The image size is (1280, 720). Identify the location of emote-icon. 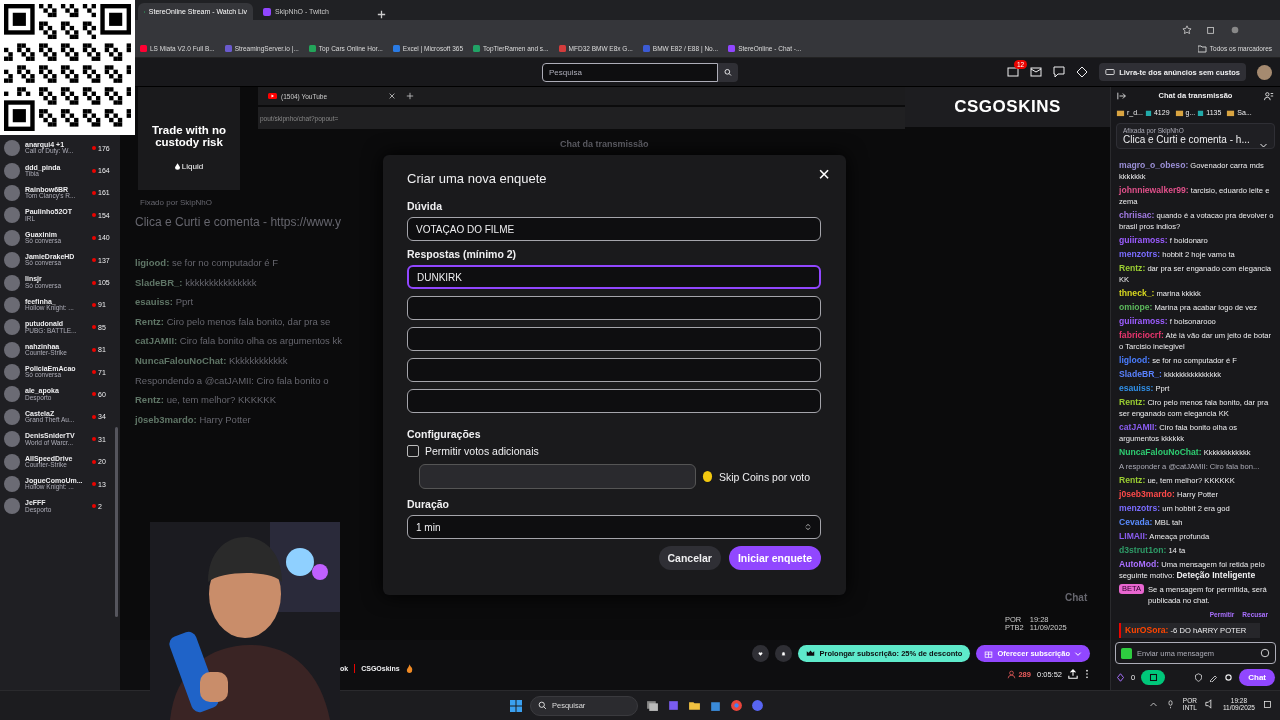
(1265, 653).